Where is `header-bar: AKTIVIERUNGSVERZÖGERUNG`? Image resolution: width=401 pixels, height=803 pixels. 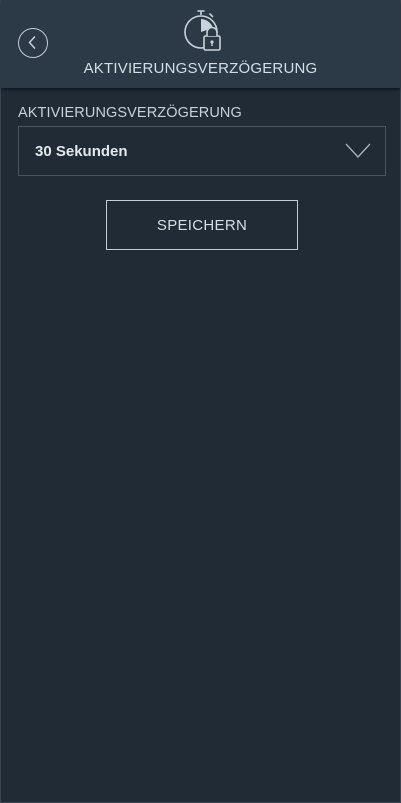 header-bar: AKTIVIERUNGSVERZÖGERUNG is located at coordinates (200, 44).